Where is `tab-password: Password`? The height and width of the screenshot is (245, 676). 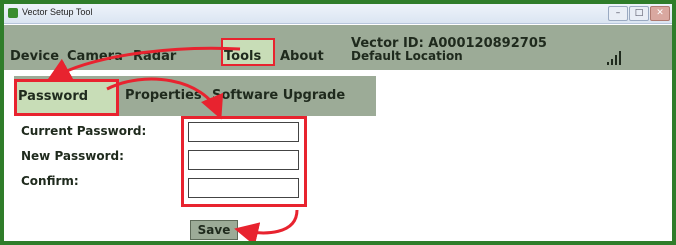
tab-password: Password is located at coordinates (53, 96).